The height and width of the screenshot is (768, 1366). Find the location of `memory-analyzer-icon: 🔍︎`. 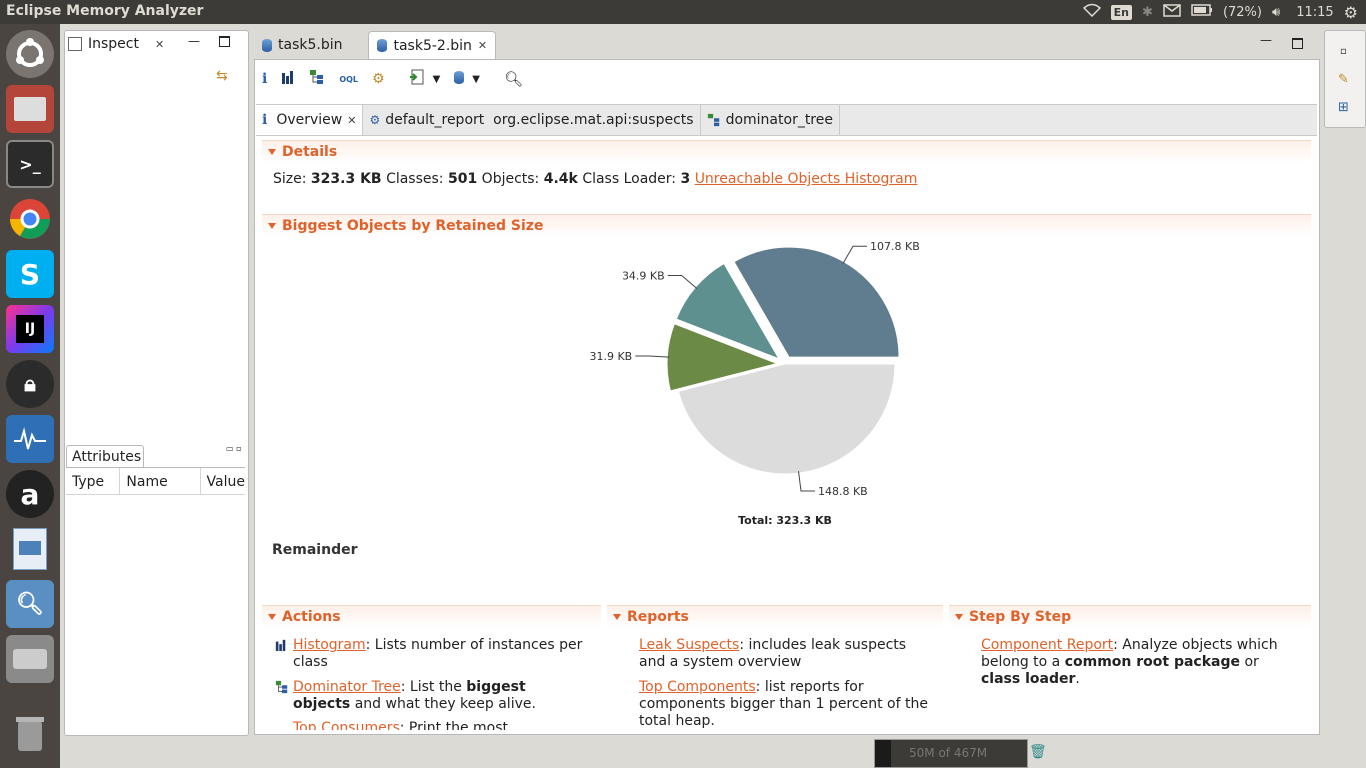

memory-analyzer-icon: 🔍︎ is located at coordinates (30, 604).